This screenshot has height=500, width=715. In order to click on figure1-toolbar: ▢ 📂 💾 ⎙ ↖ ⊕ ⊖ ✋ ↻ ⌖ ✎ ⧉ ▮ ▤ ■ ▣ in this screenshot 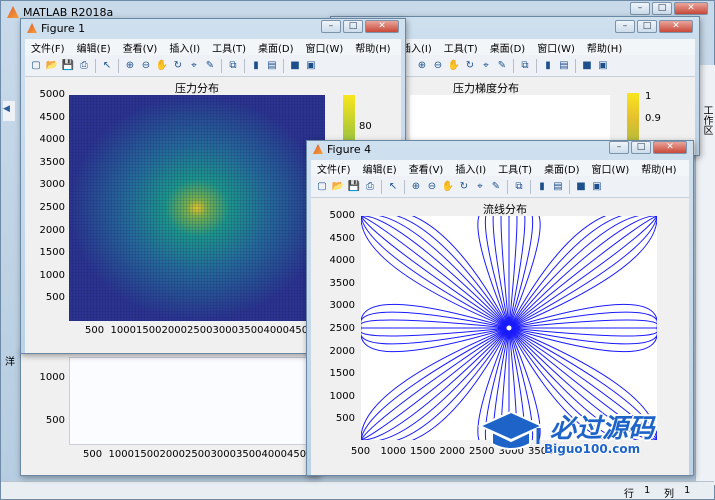, I will do `click(213, 66)`.